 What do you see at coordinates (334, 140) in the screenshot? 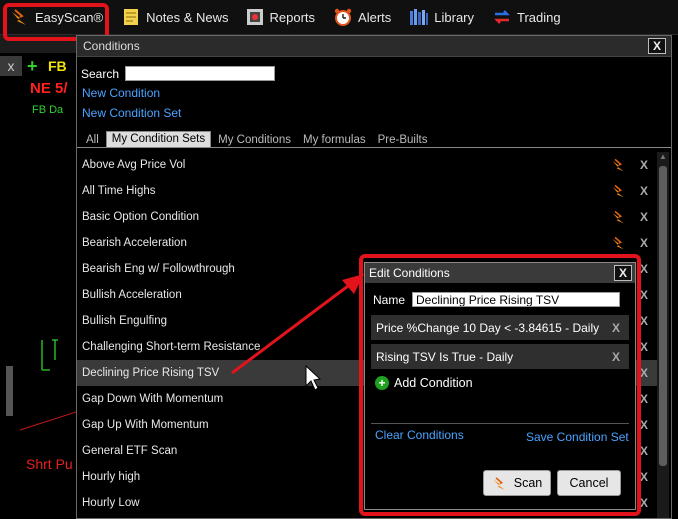
I see `tab-my-formulas: My formulas` at bounding box center [334, 140].